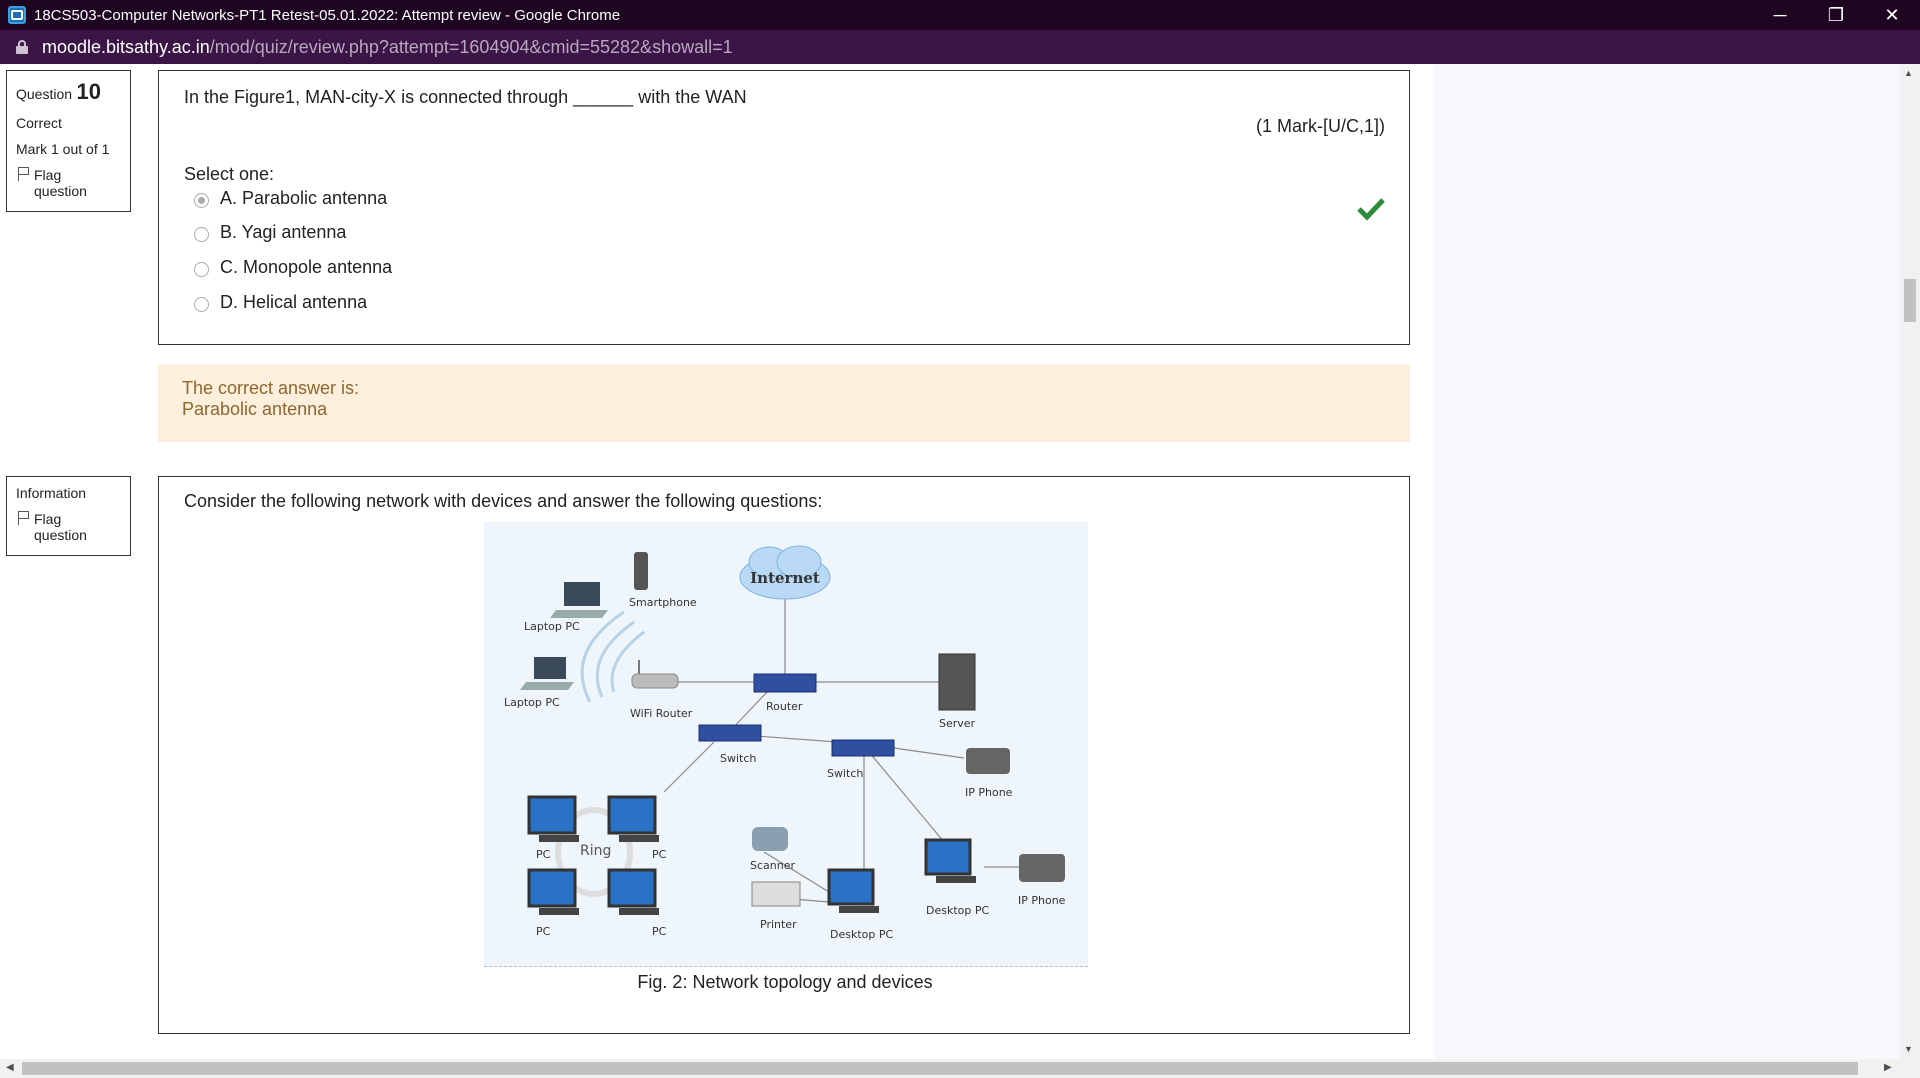  What do you see at coordinates (126, 46) in the screenshot?
I see `url-domain: moodle.bitsathy.ac.in` at bounding box center [126, 46].